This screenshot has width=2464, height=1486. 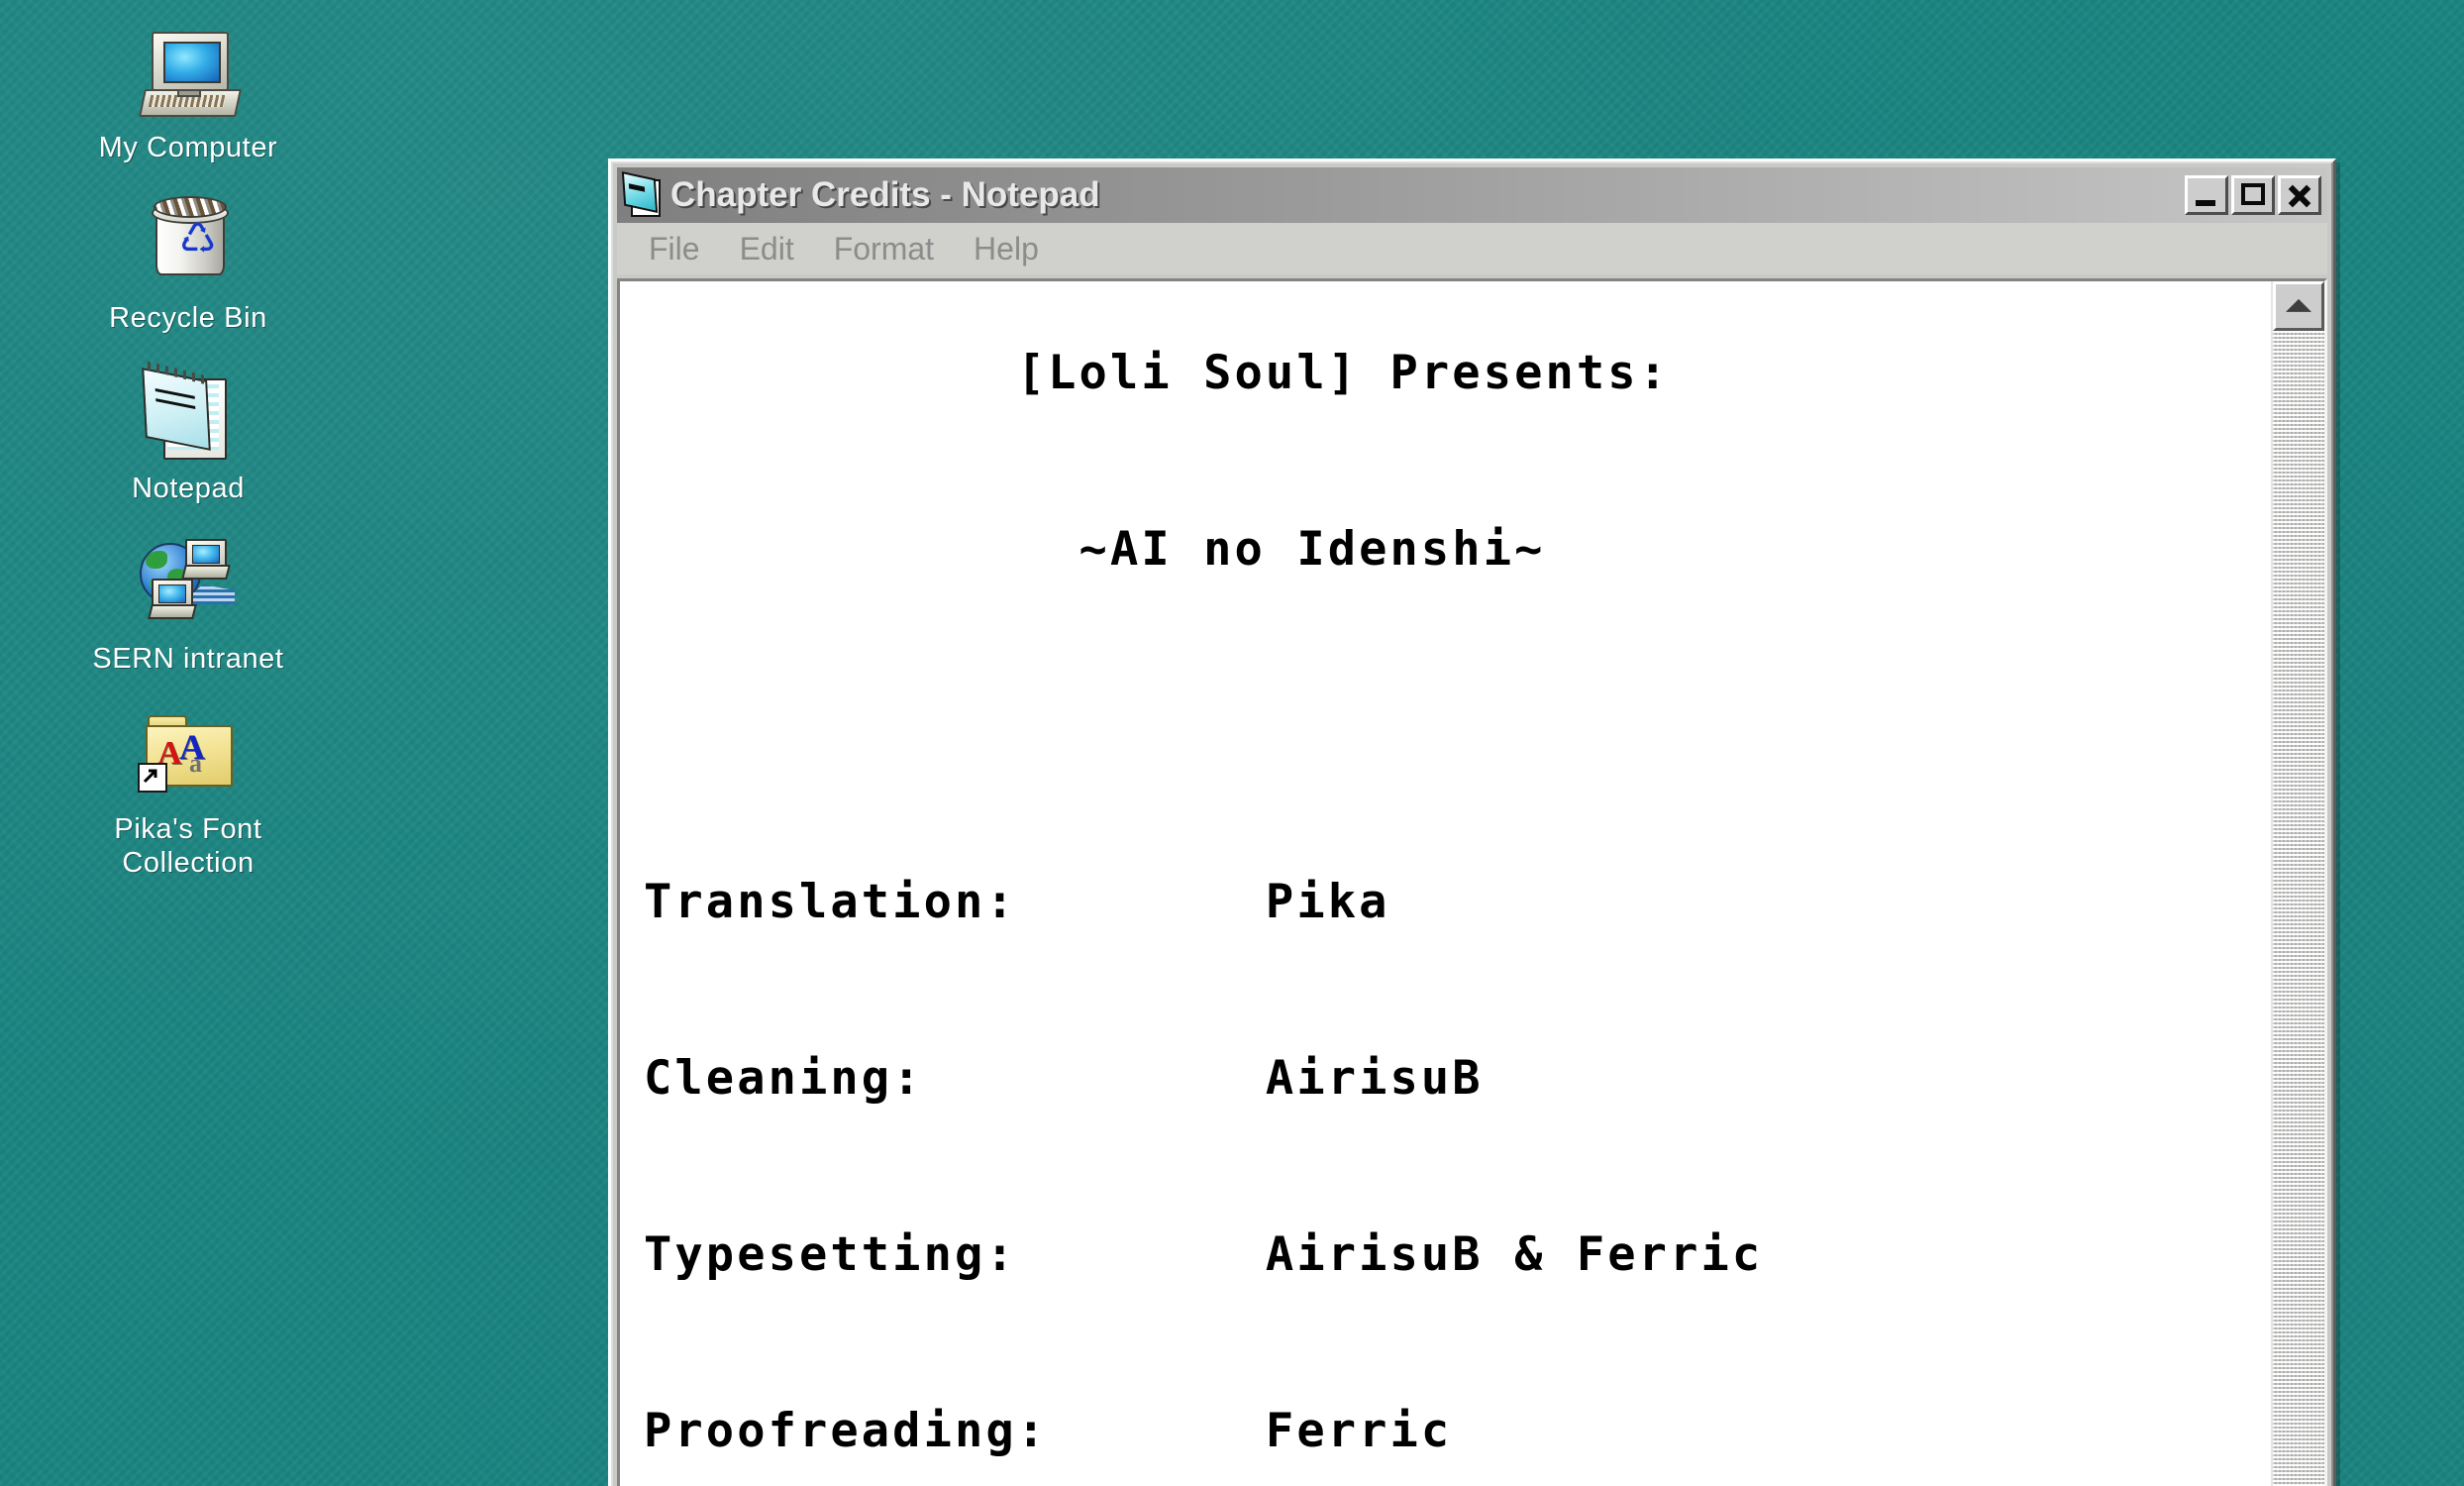 I want to click on desktop-icon-recycle-bin: ♺ Recycle Bin, so click(x=189, y=259).